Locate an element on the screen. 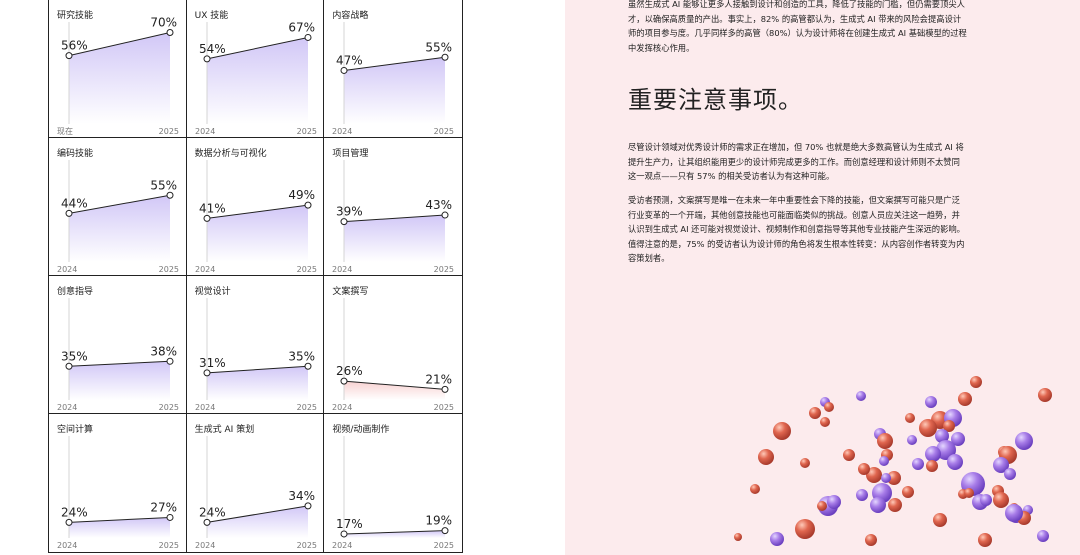  start-value-label: 35% is located at coordinates (74, 356).